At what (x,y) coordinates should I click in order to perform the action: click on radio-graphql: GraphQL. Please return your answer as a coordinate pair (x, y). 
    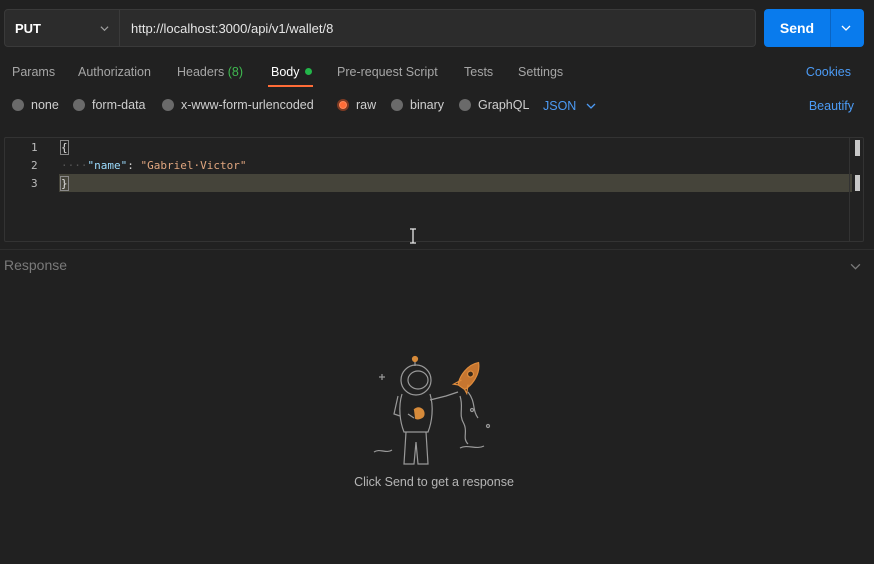
    Looking at the image, I should click on (494, 105).